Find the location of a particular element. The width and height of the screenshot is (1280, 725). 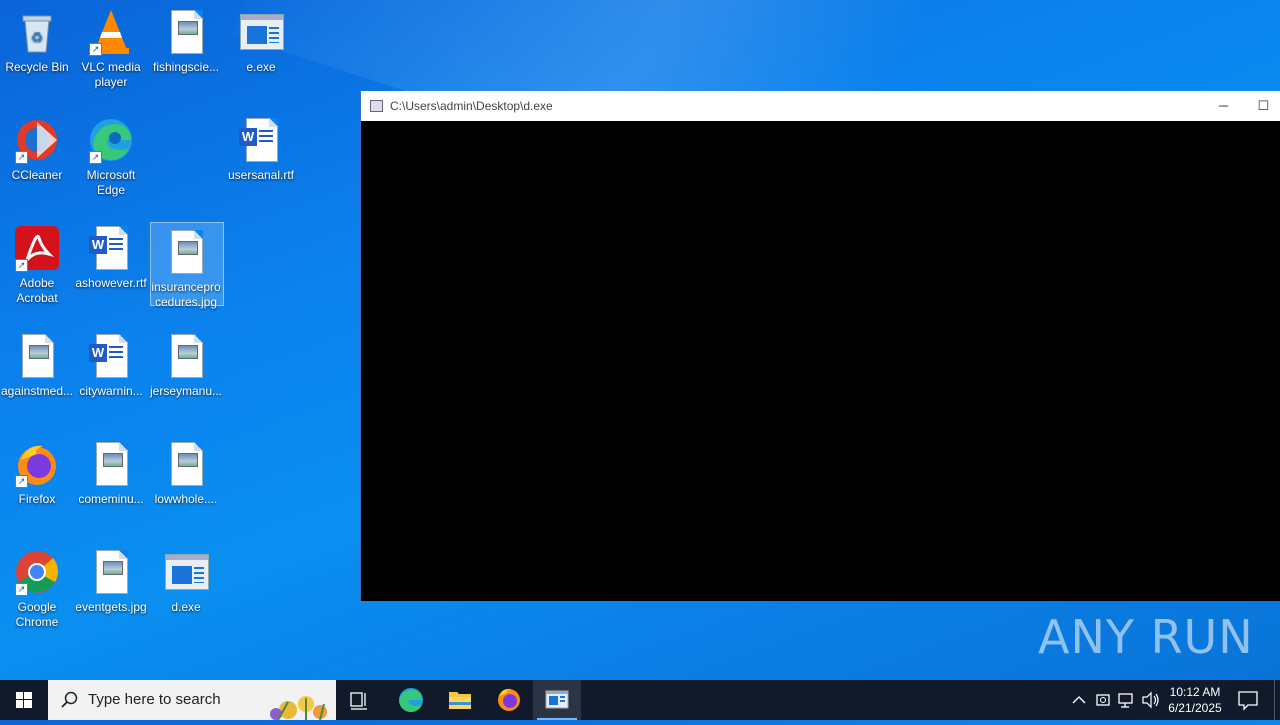

tray-volume-button is located at coordinates (1150, 700).